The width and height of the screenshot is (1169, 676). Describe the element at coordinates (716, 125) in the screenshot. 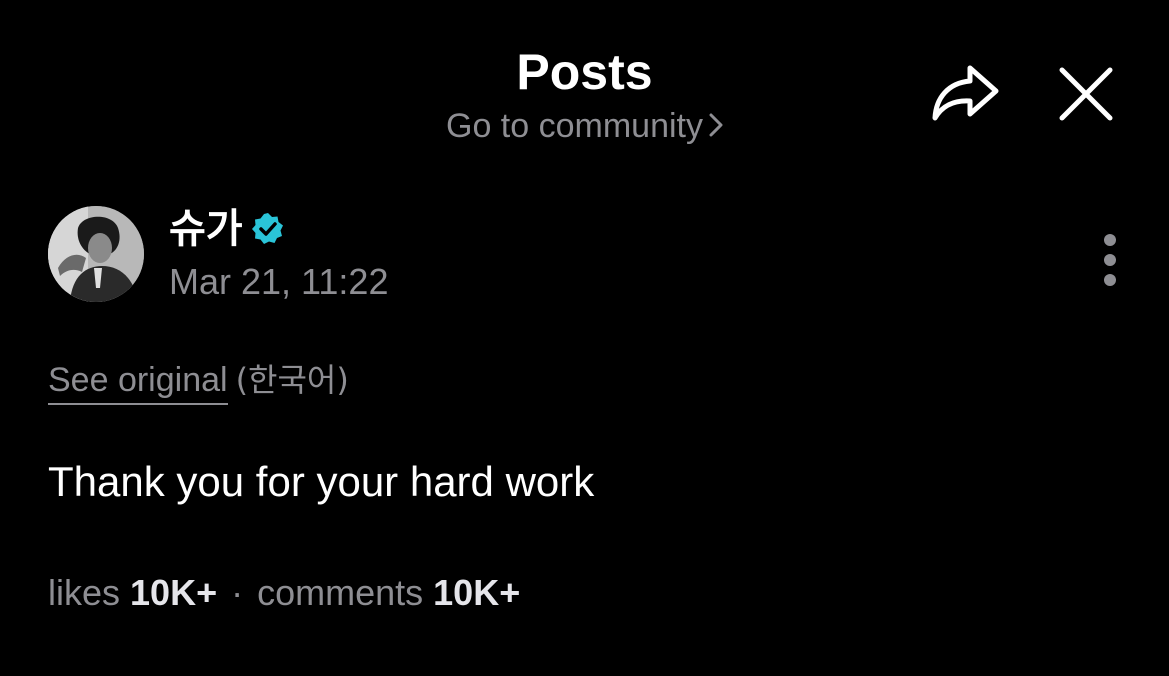

I see `chevron-right-icon` at that location.